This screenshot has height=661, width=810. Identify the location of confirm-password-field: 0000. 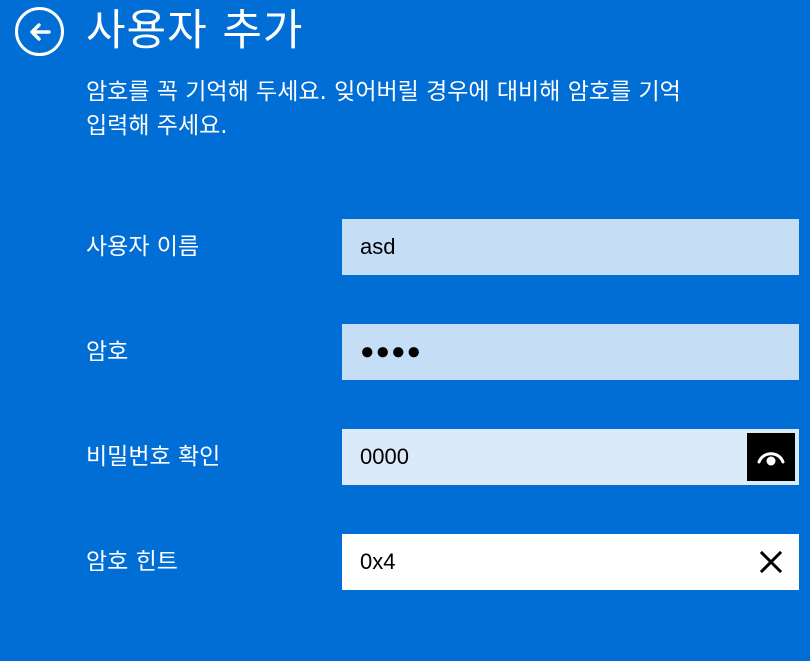
(570, 457).